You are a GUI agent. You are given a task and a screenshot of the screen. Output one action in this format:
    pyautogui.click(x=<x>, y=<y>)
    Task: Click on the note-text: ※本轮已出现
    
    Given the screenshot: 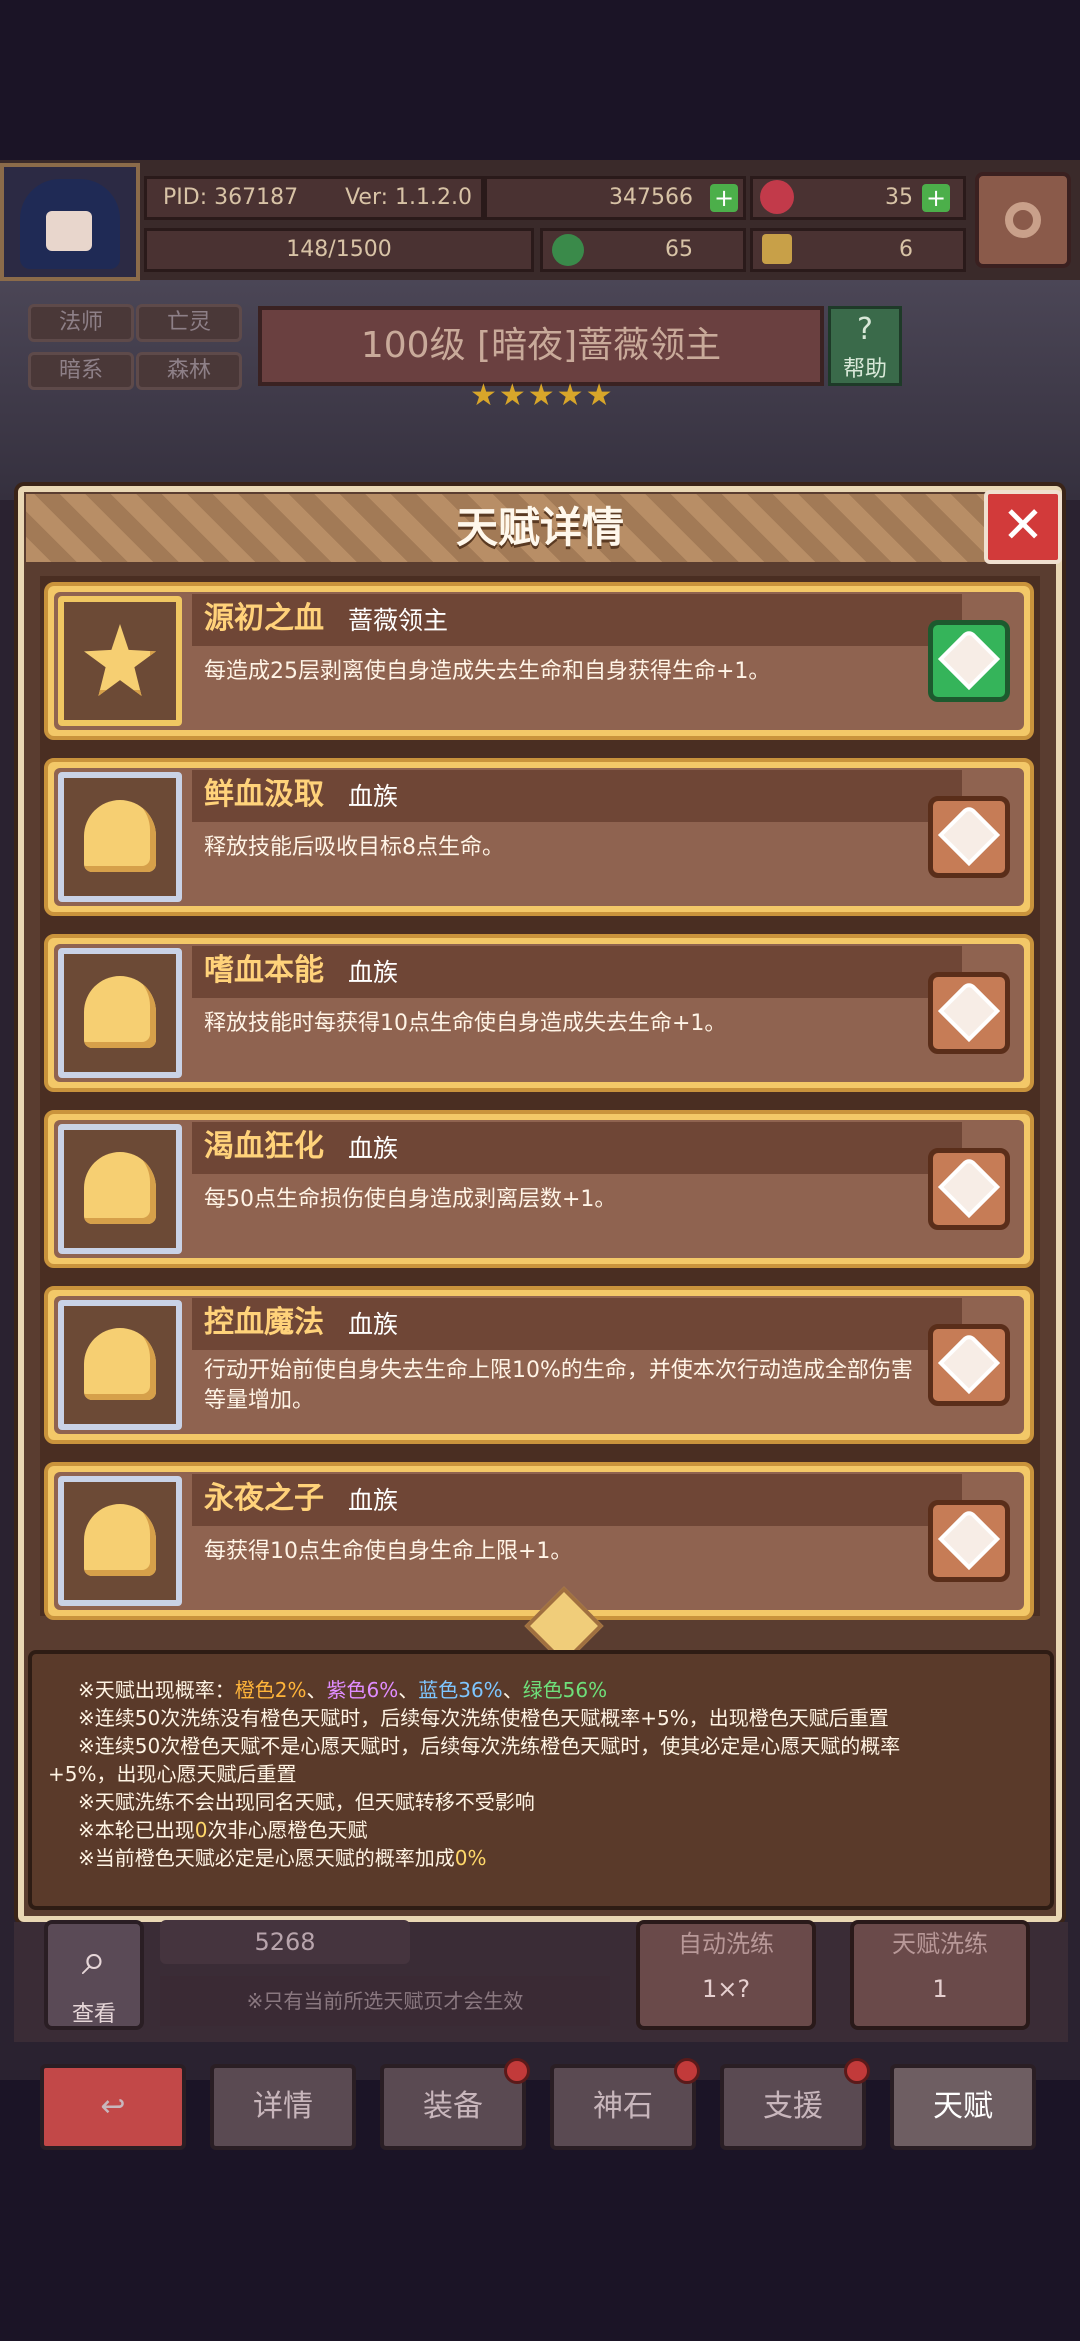 What is the action you would take?
    pyautogui.click(x=136, y=1830)
    